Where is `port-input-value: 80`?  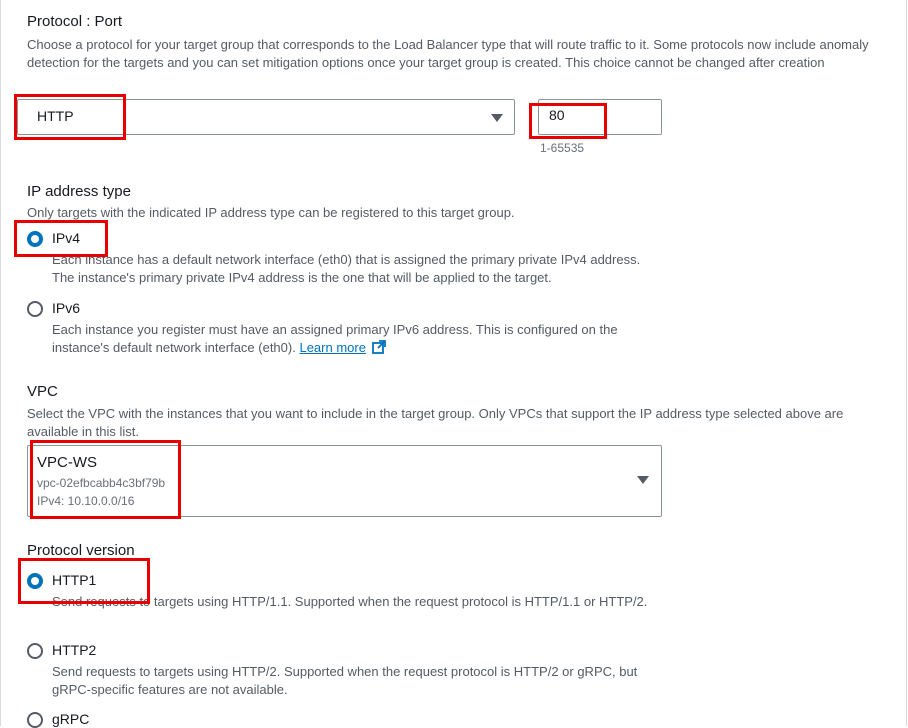
port-input-value: 80 is located at coordinates (557, 115).